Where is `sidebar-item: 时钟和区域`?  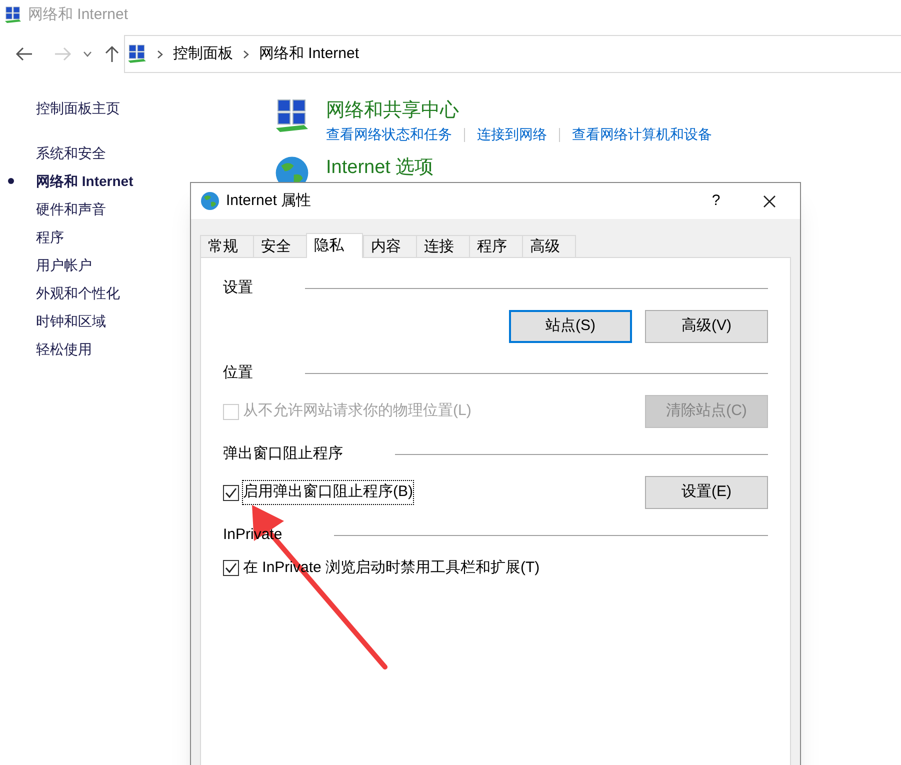 sidebar-item: 时钟和区域 is located at coordinates (71, 321).